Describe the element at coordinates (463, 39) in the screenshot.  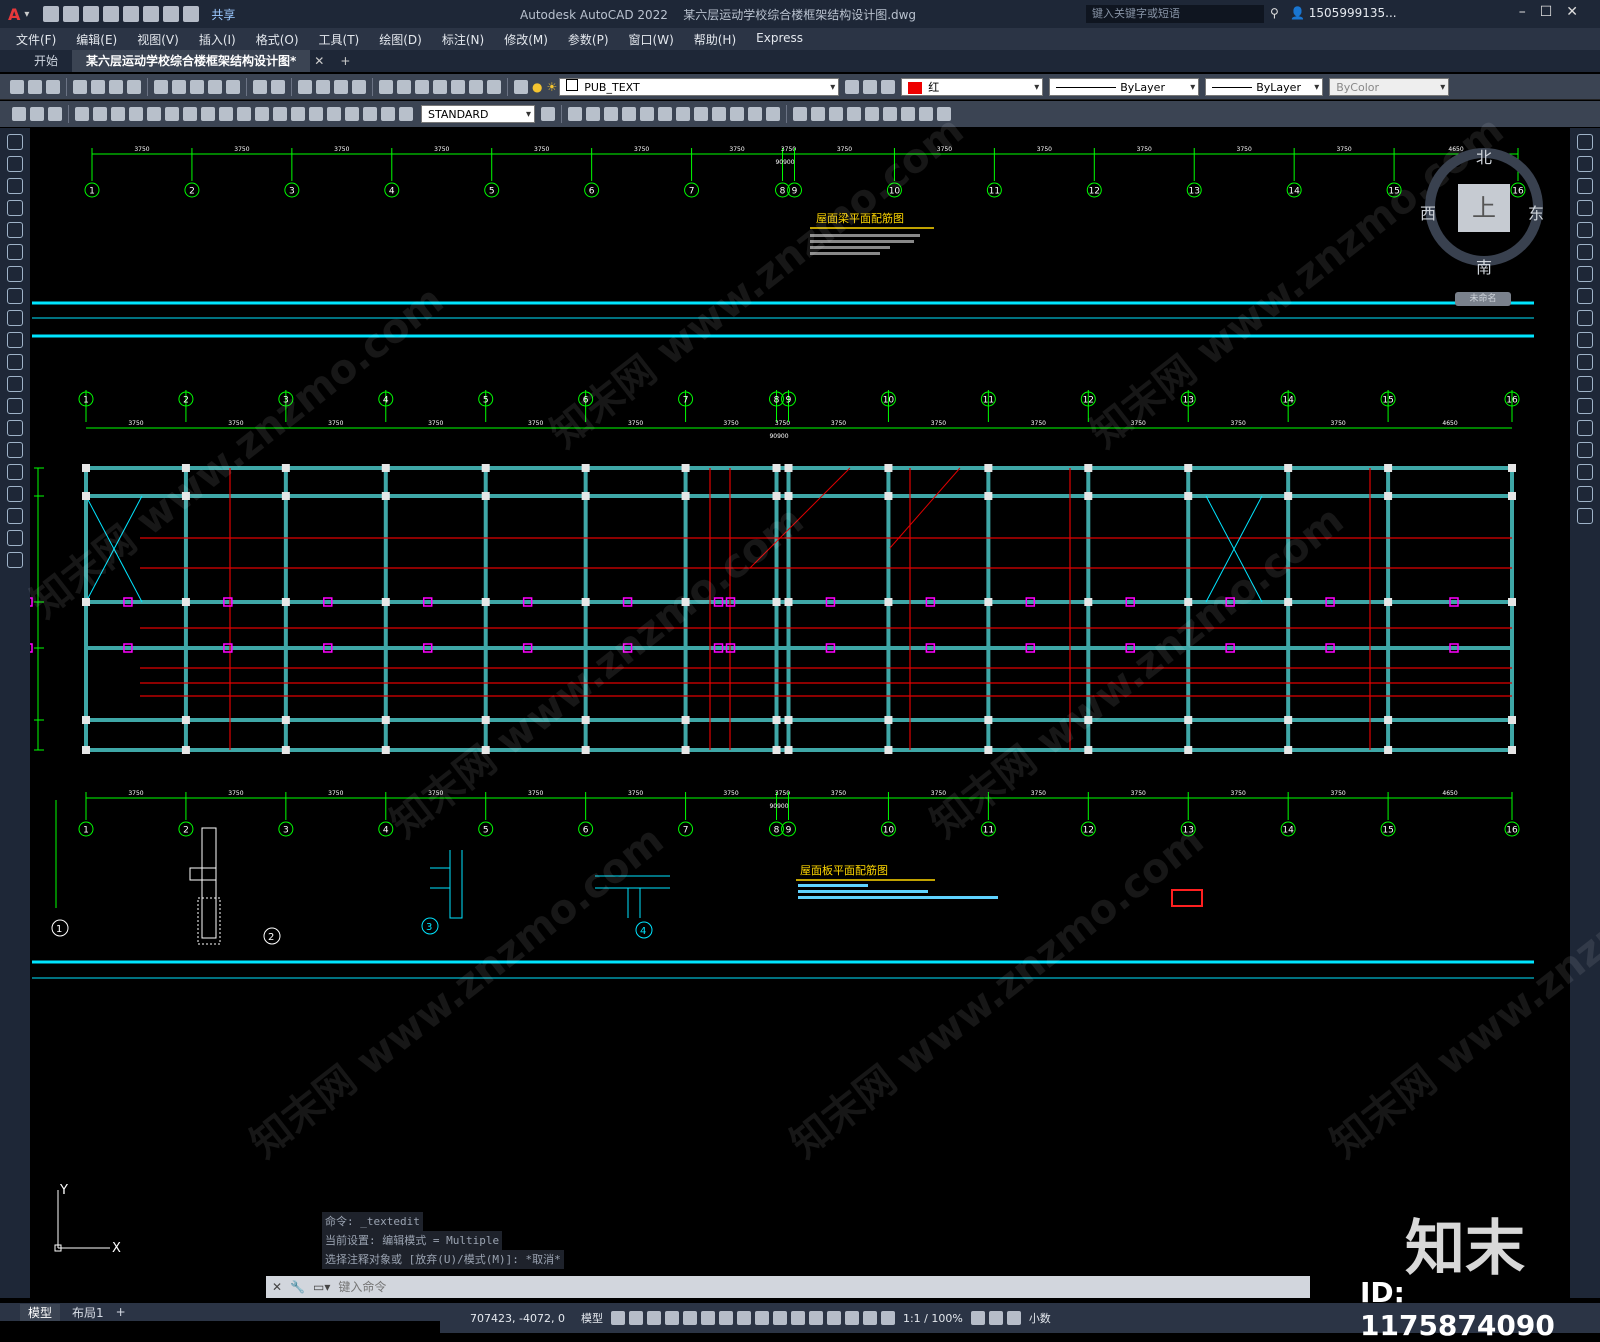
I see `menu-item-7: 标注(N)` at that location.